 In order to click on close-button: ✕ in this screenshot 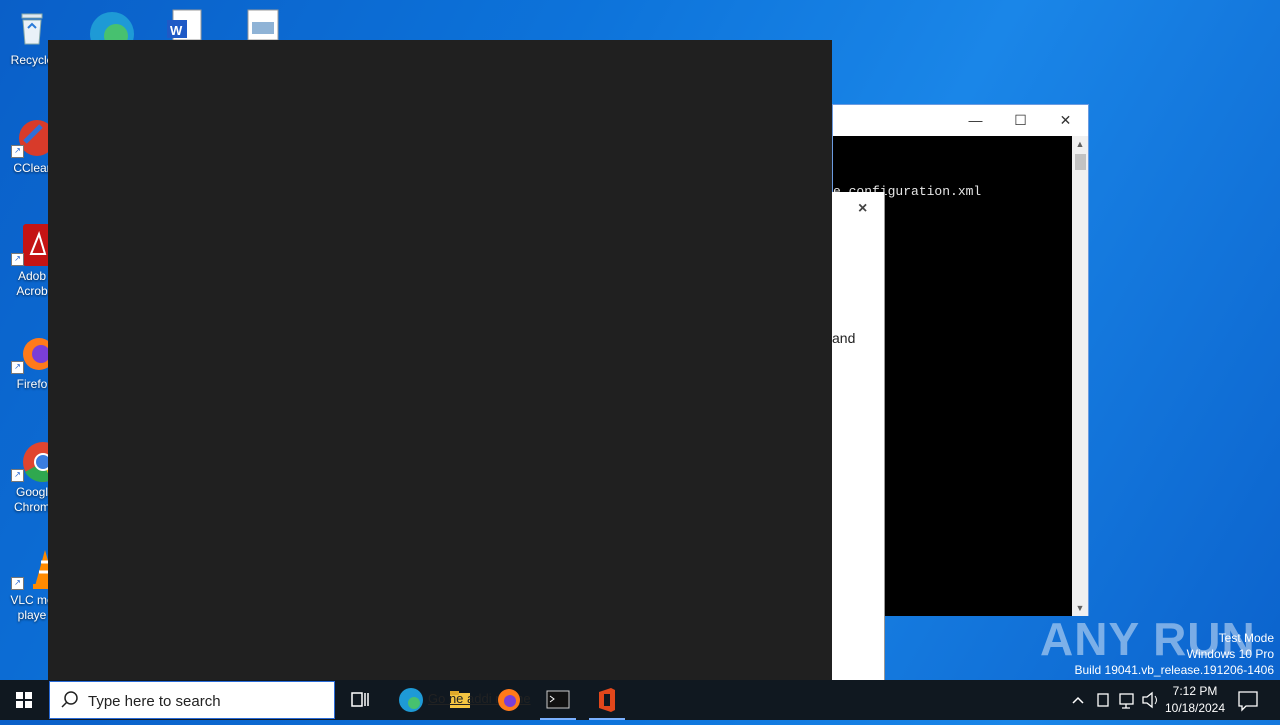, I will do `click(1065, 120)`.